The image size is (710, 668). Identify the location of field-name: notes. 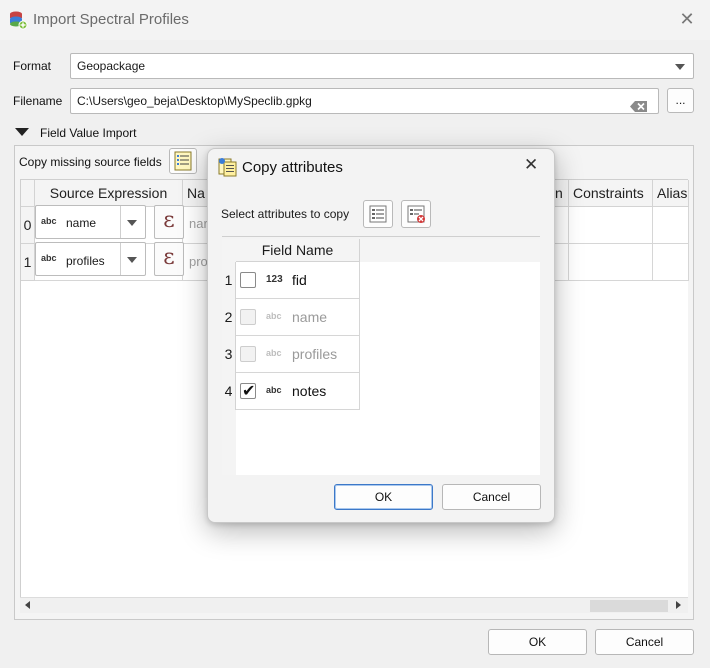
(309, 391).